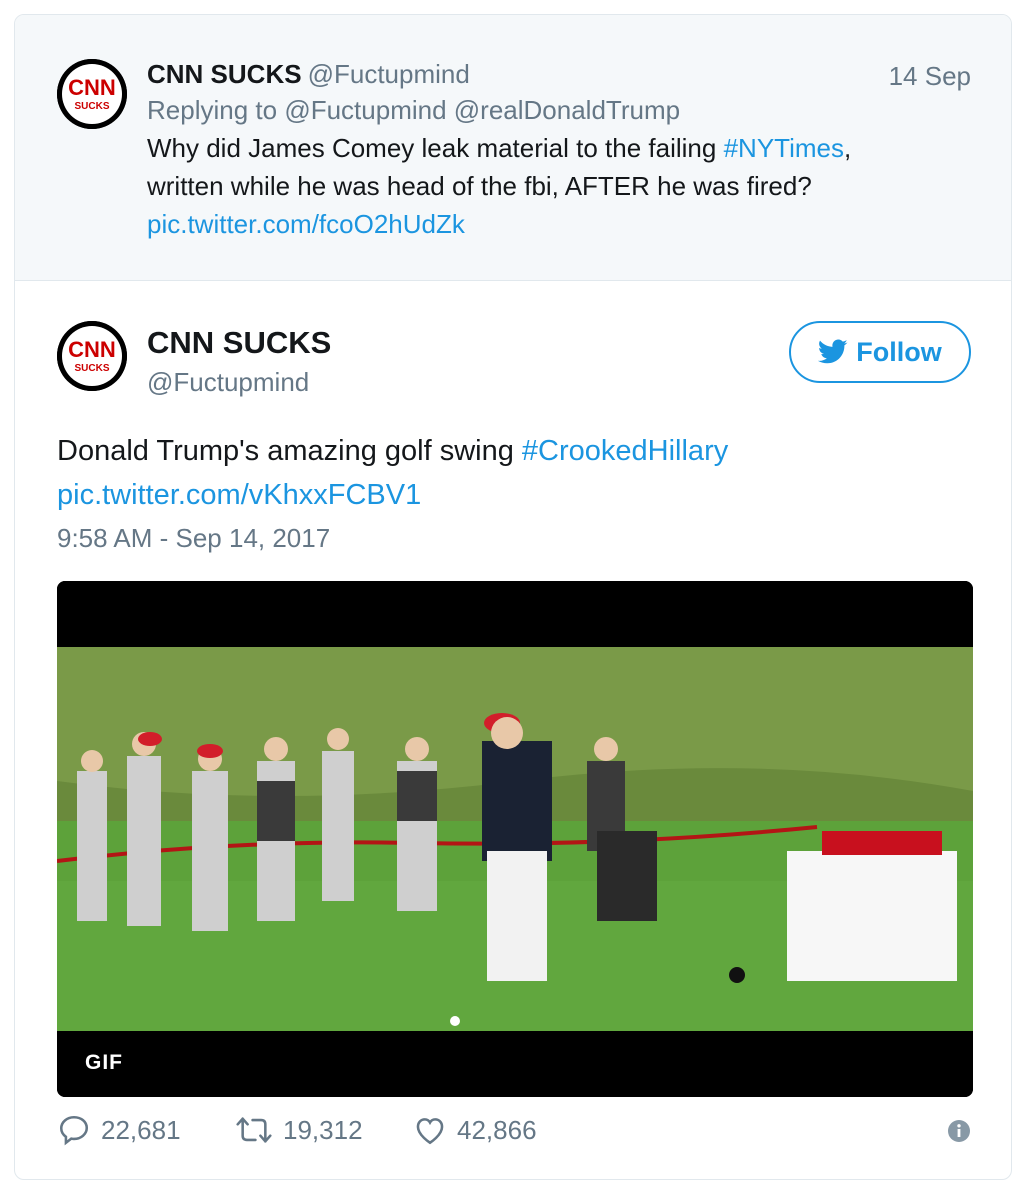  Describe the element at coordinates (239, 495) in the screenshot. I see `pic-link: pic.twitter.com/vKhxxFCBV1` at that location.